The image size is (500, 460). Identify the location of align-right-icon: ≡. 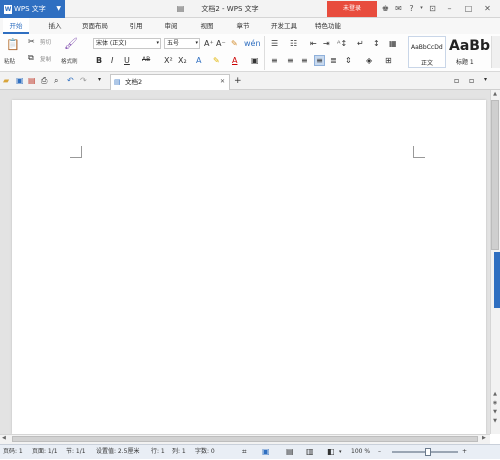
(304, 60).